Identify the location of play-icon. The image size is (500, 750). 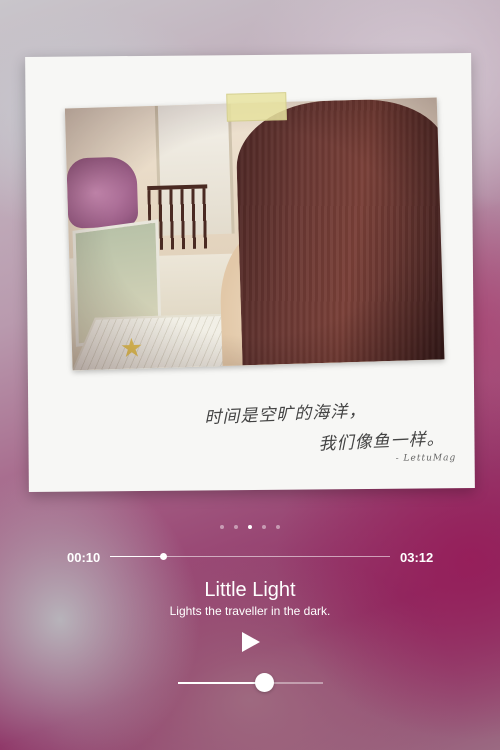
(251, 642).